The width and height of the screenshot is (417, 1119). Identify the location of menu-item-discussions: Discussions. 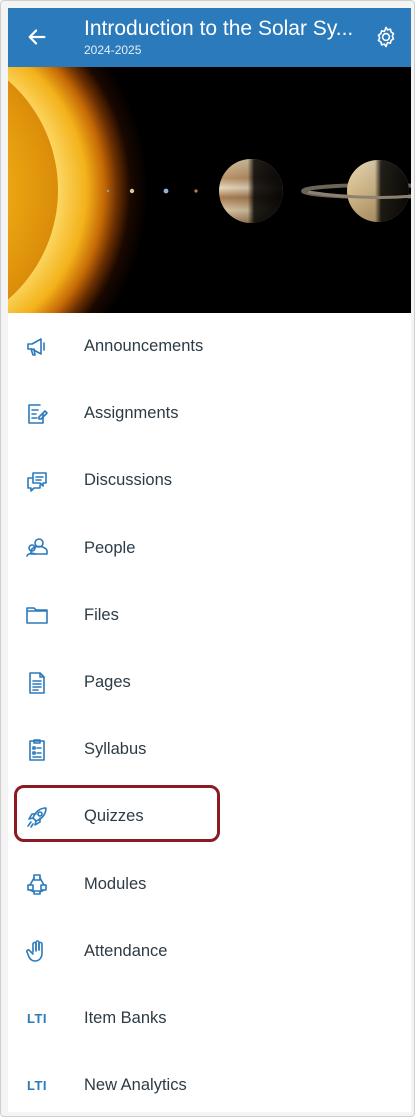
(209, 480).